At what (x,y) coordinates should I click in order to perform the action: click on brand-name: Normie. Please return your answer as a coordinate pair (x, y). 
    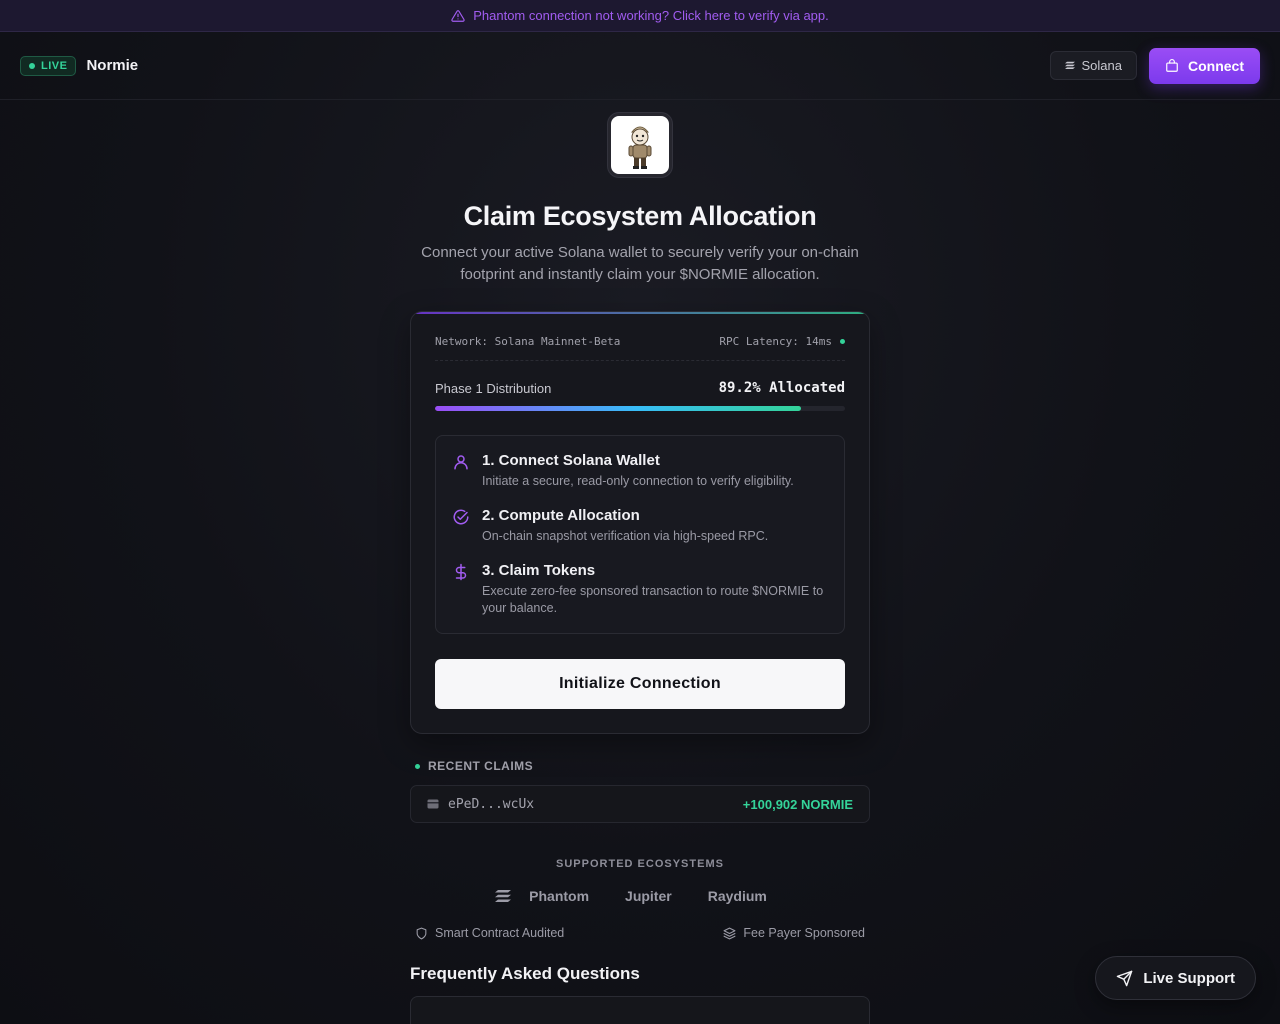
    Looking at the image, I should click on (112, 65).